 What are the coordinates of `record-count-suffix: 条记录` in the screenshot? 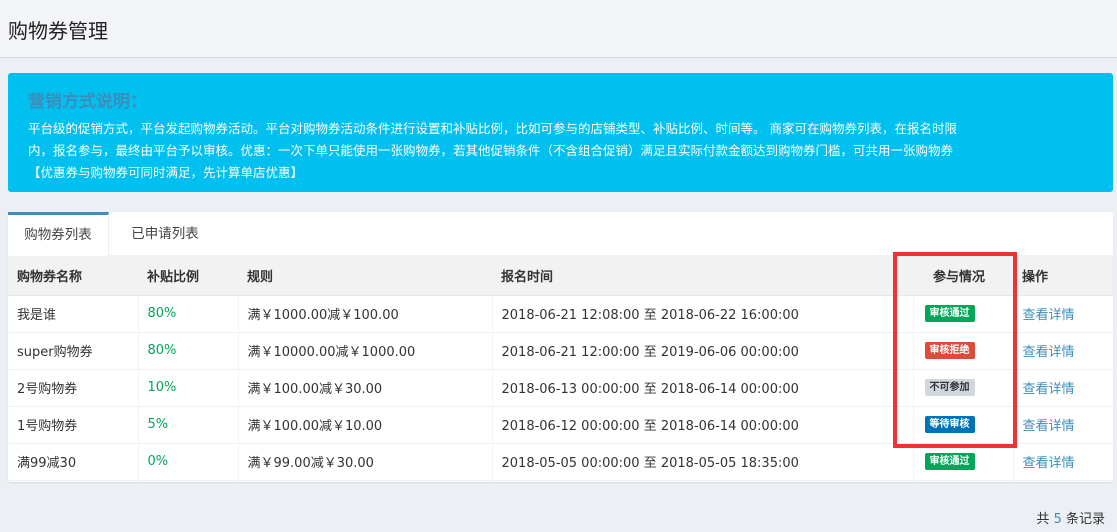 It's located at (1085, 519).